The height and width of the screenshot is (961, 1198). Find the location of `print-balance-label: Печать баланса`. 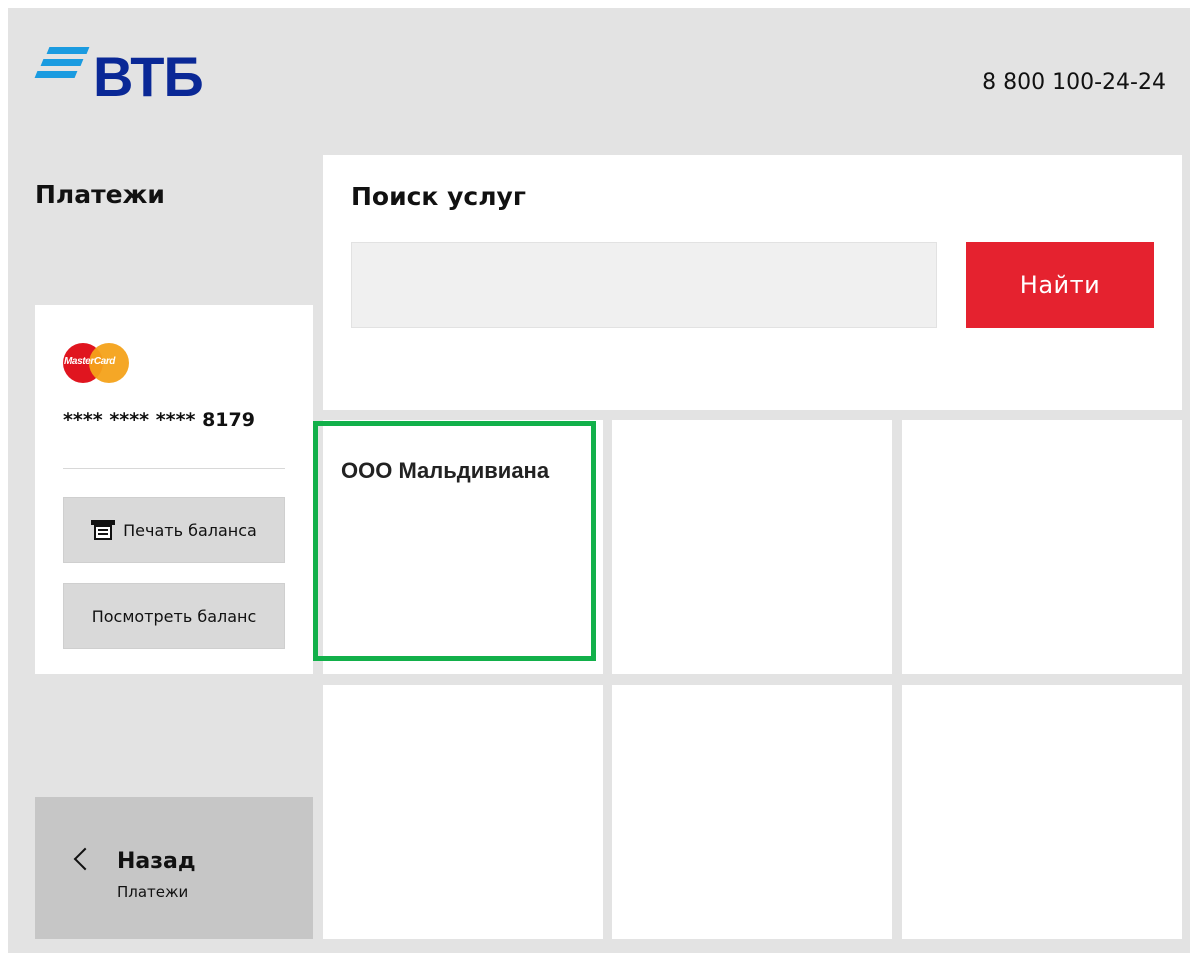

print-balance-label: Печать баланса is located at coordinates (190, 530).